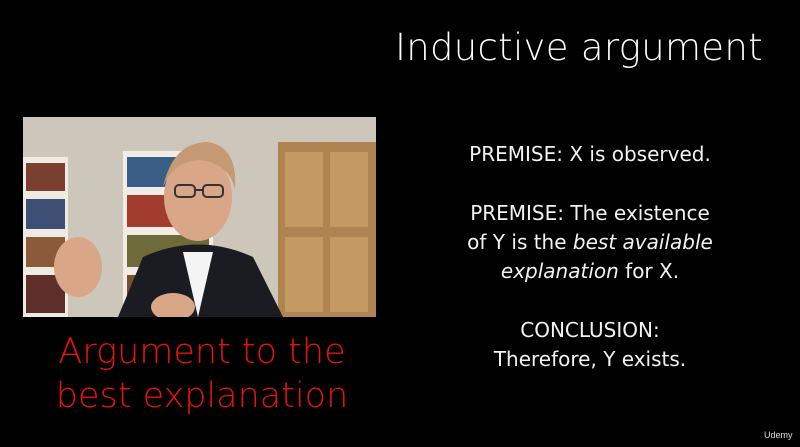 This screenshot has height=447, width=800. What do you see at coordinates (579, 47) in the screenshot?
I see `slide-title: Inductive argument` at bounding box center [579, 47].